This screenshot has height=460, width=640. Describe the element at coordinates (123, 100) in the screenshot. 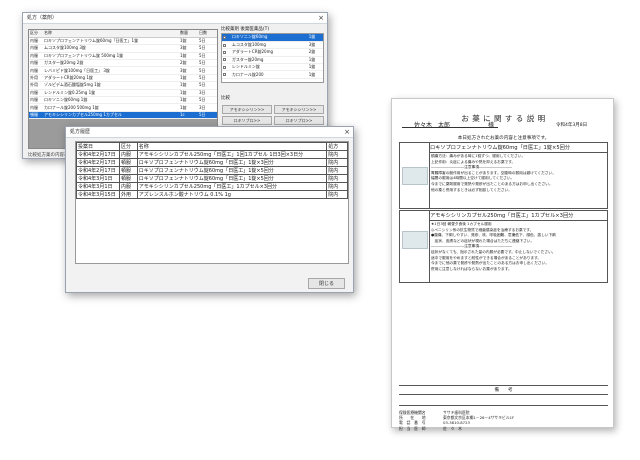

I see `table-row: 内服 ロキソニン錠60mg 1錠 1錠 5日` at that location.